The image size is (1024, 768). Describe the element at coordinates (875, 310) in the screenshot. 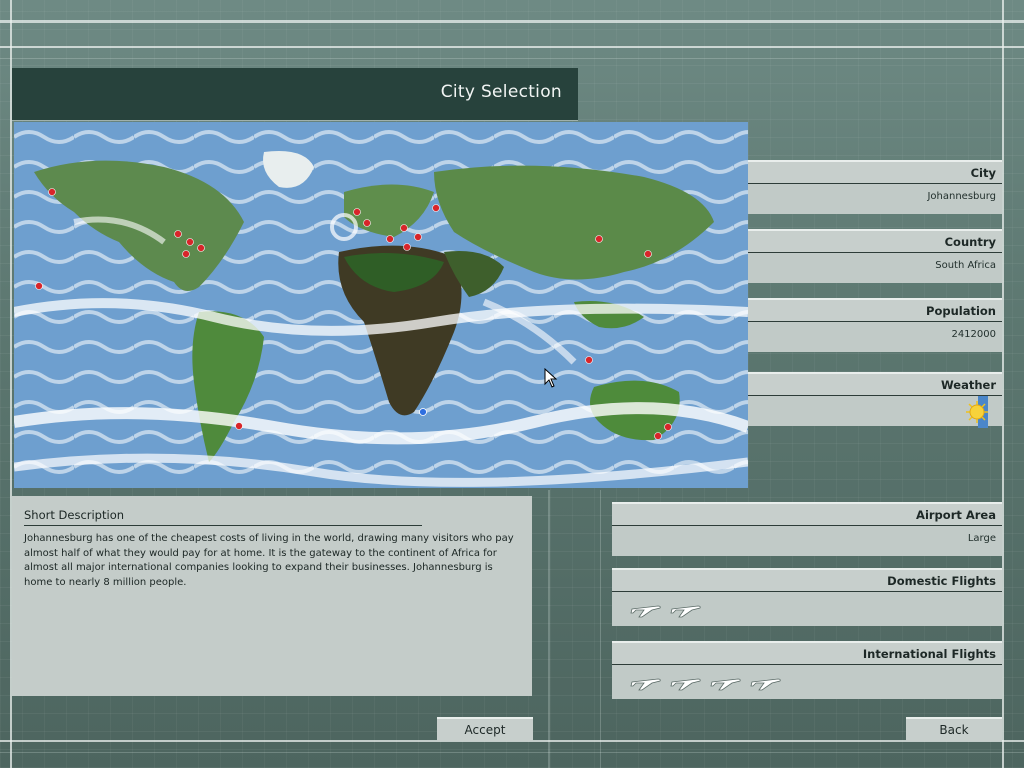

I see `population-label: Population` at that location.